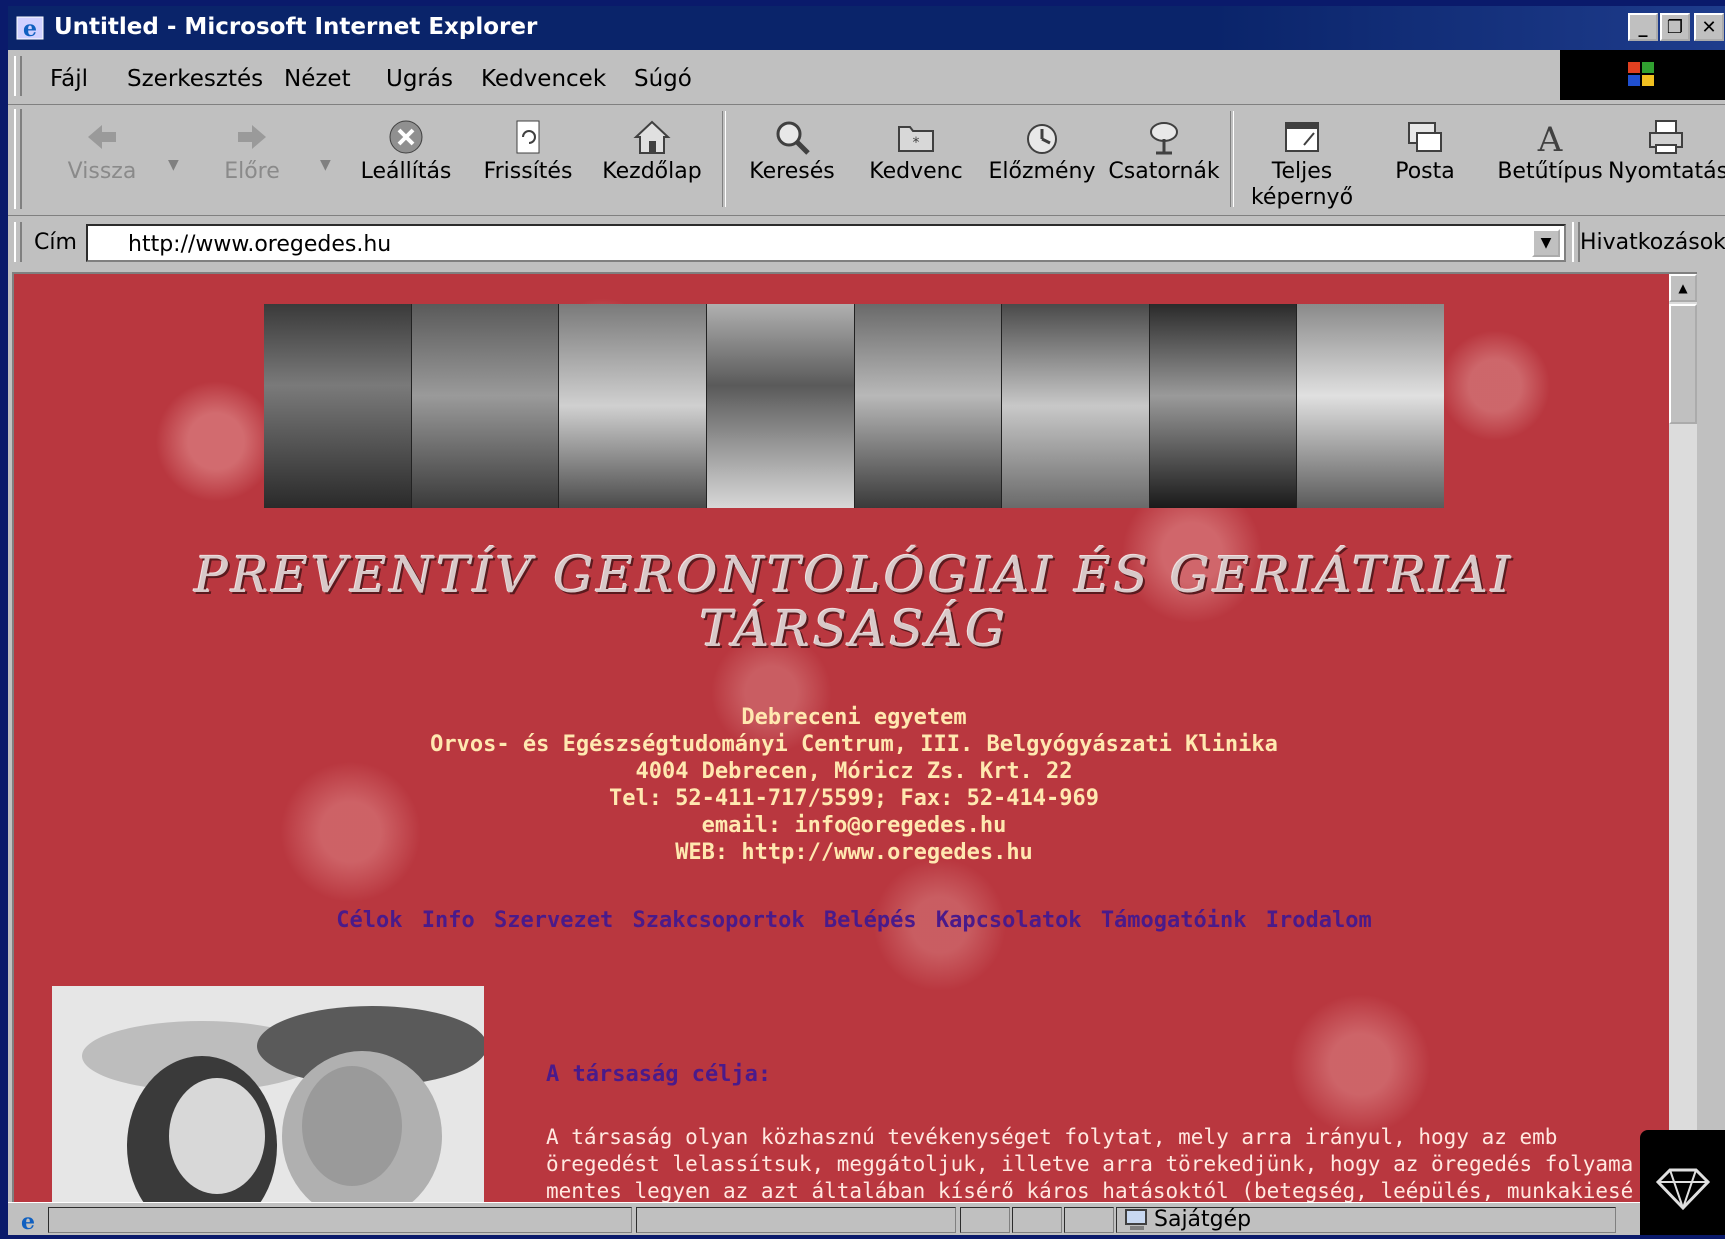 The width and height of the screenshot is (1725, 1239). What do you see at coordinates (543, 79) in the screenshot?
I see `menu-favorites: Kedvencek` at bounding box center [543, 79].